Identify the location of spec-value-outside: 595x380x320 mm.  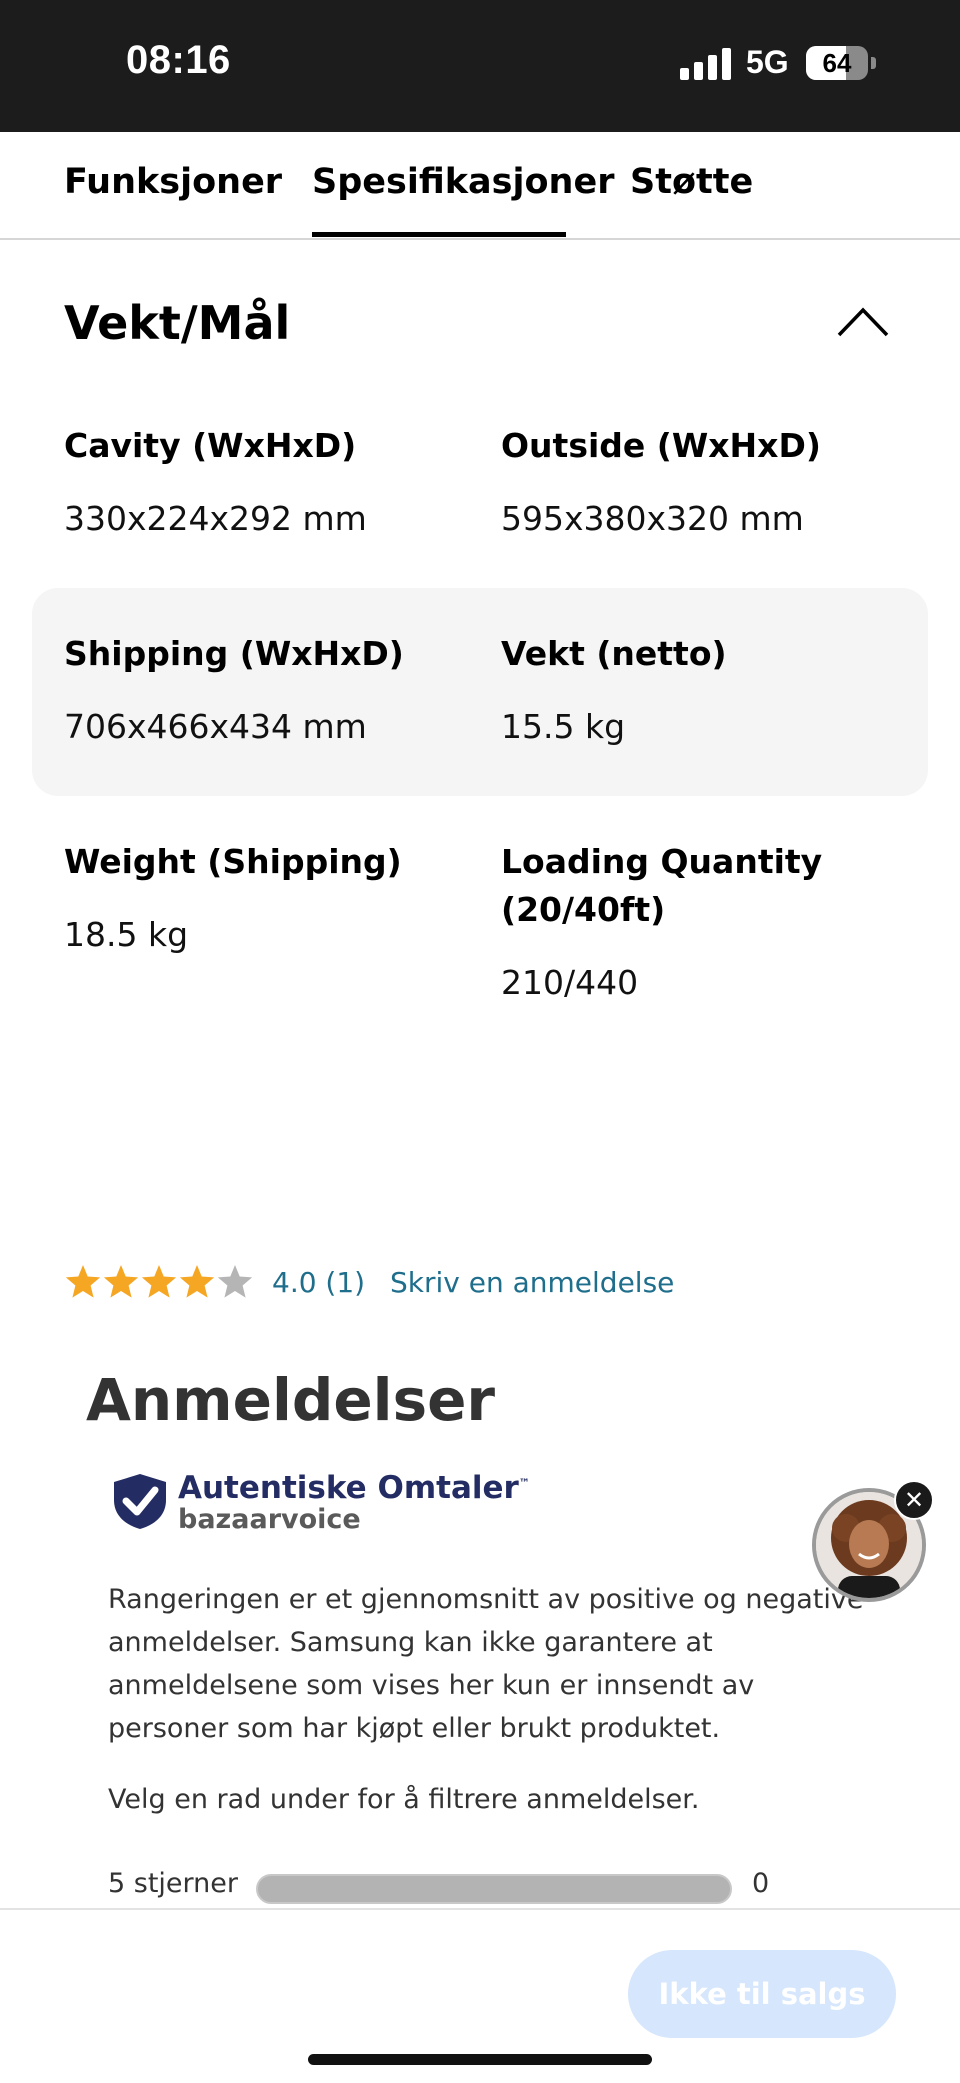
(652, 518).